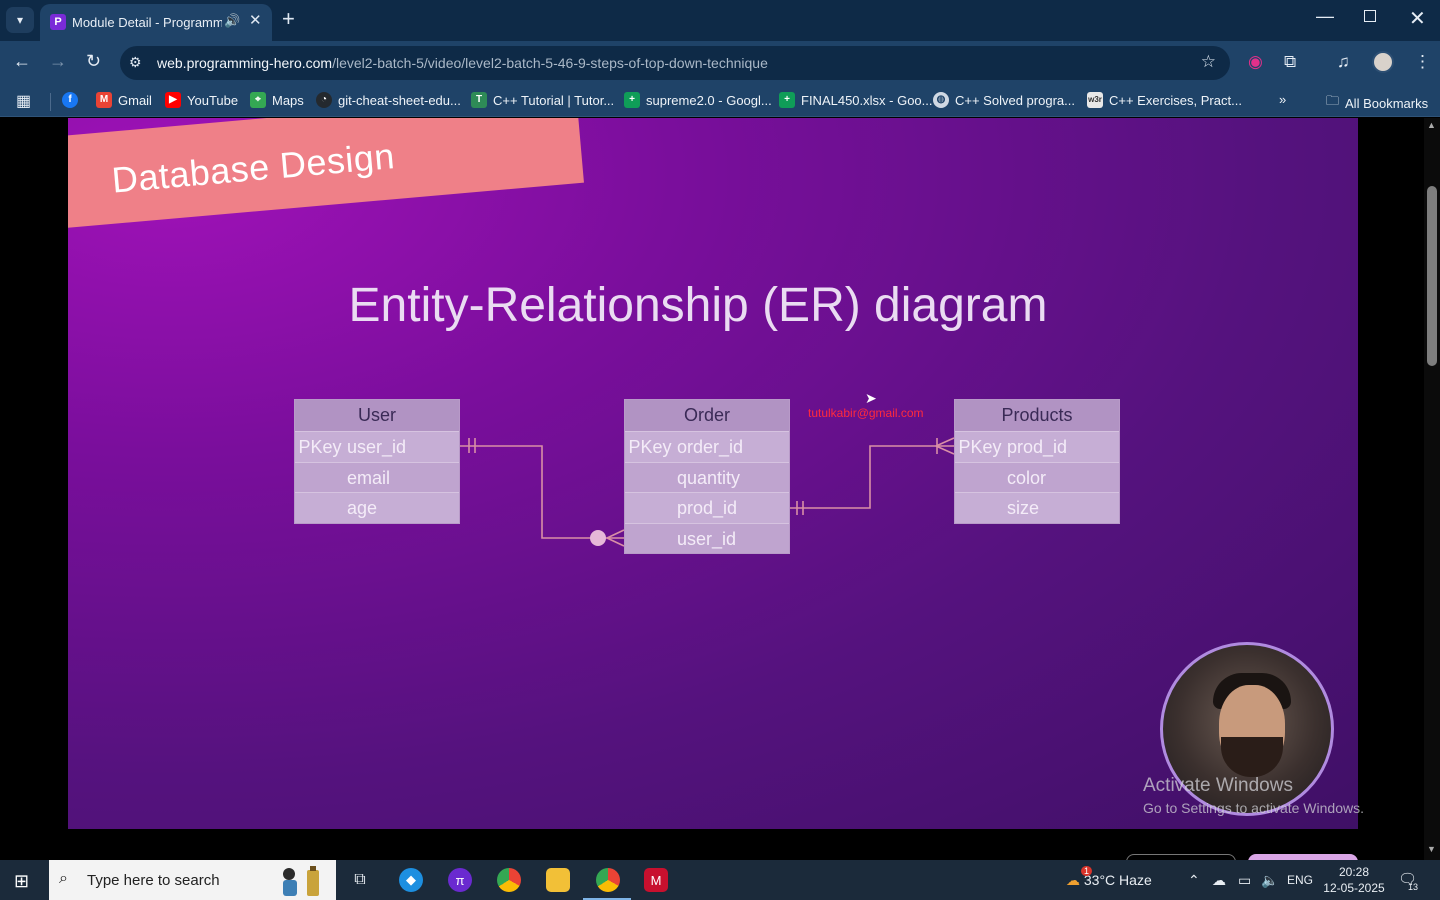  What do you see at coordinates (1432, 276) in the screenshot?
I see `scroll-thumb` at bounding box center [1432, 276].